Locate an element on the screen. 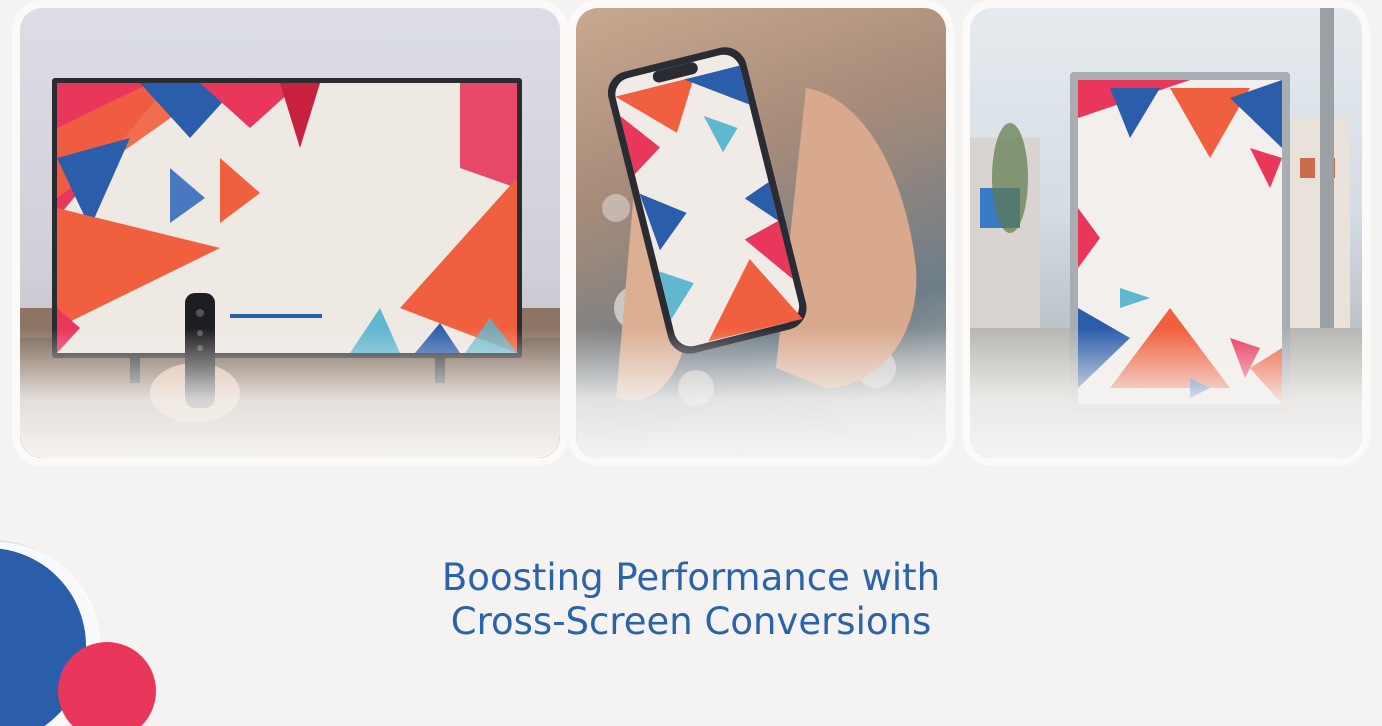  phone-illustration is located at coordinates (759, 226).